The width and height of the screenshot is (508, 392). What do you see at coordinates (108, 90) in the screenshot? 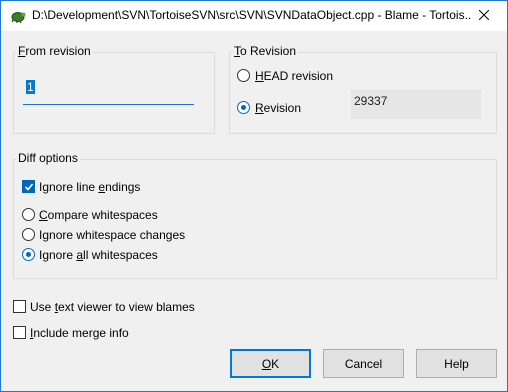
I see `from-revision-input: 1` at bounding box center [108, 90].